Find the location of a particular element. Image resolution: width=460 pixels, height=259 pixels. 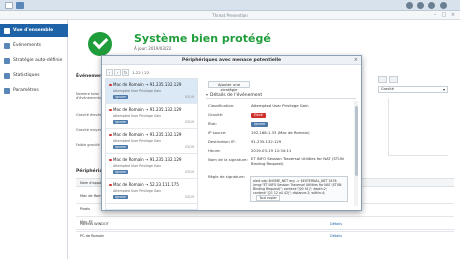

detail-row-status: État: Ignorer is located at coordinates (283, 124).